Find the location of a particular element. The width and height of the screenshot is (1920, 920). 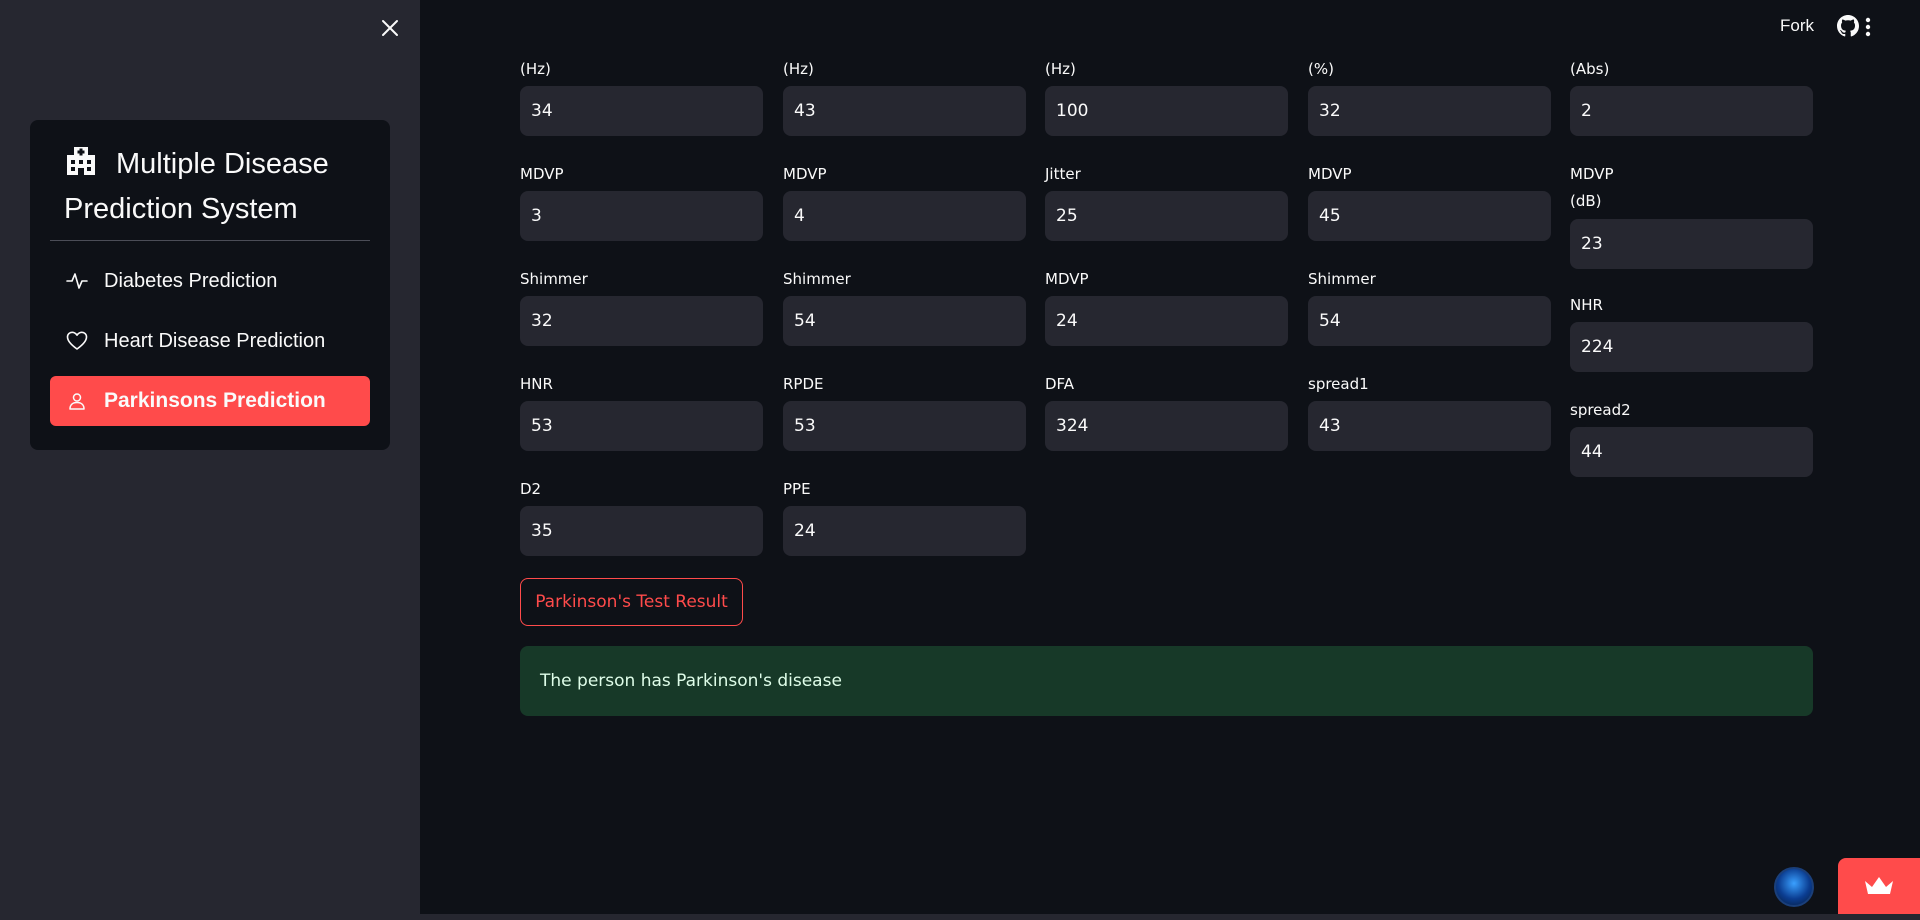

field-0: (Hz) is located at coordinates (641, 96).